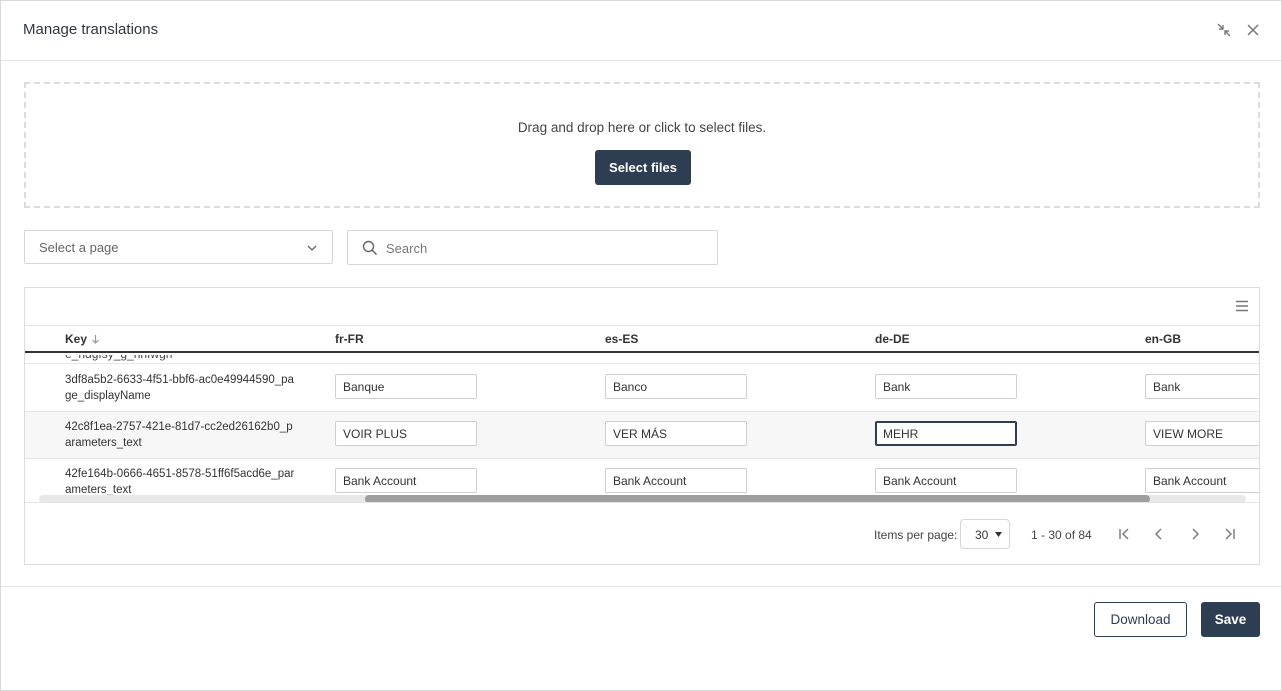  Describe the element at coordinates (1061, 535) in the screenshot. I see `page-range: 1 - 30 of 84` at that location.